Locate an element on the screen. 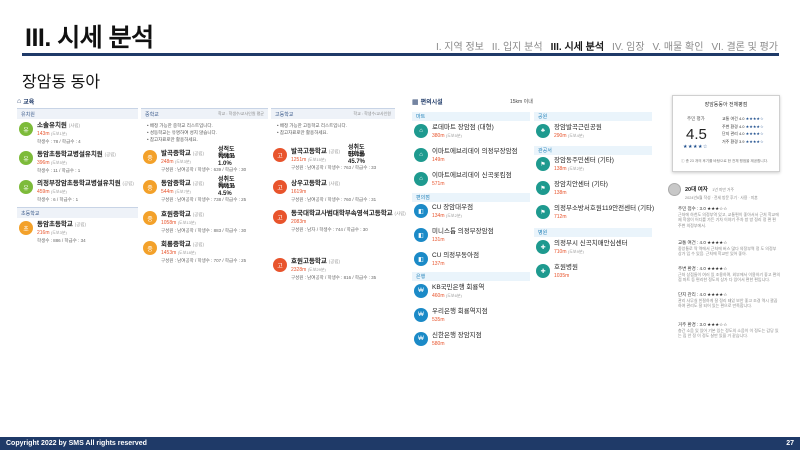 The image size is (800, 450). amenity-item: ₩ 신한은행 장암지점 580m is located at coordinates (448, 340).